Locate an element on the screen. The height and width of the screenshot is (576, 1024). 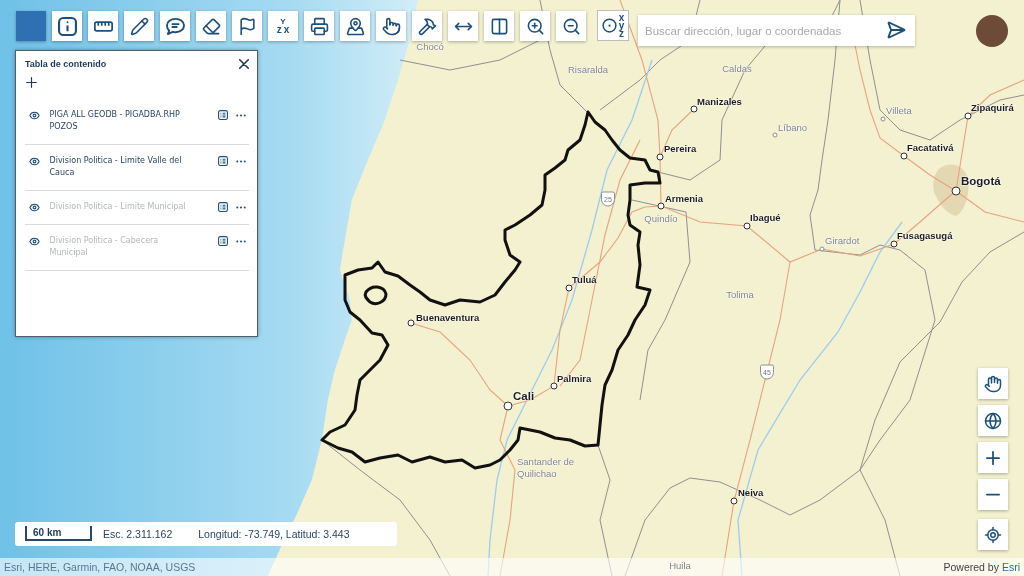
zoom-out-icon is located at coordinates (571, 26).